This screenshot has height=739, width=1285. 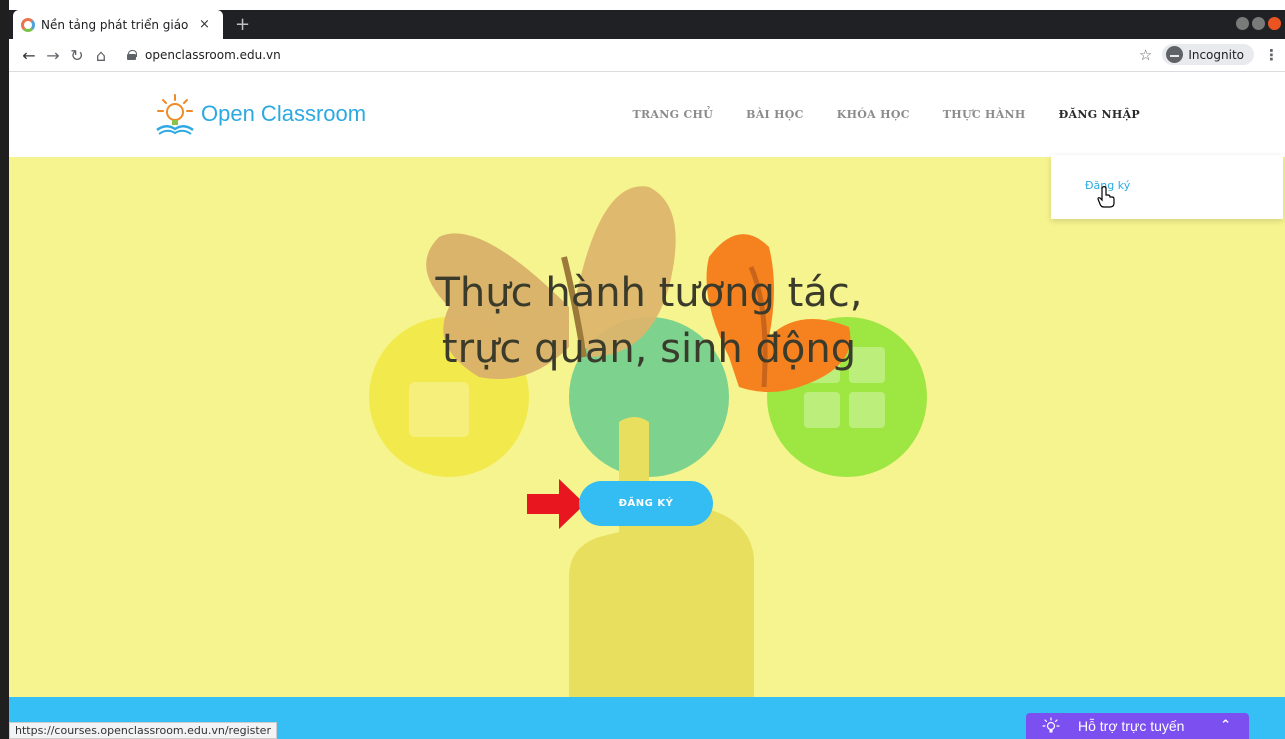 I want to click on browser-tab: Nền tảng phát triển giáo ×, so click(x=118, y=24).